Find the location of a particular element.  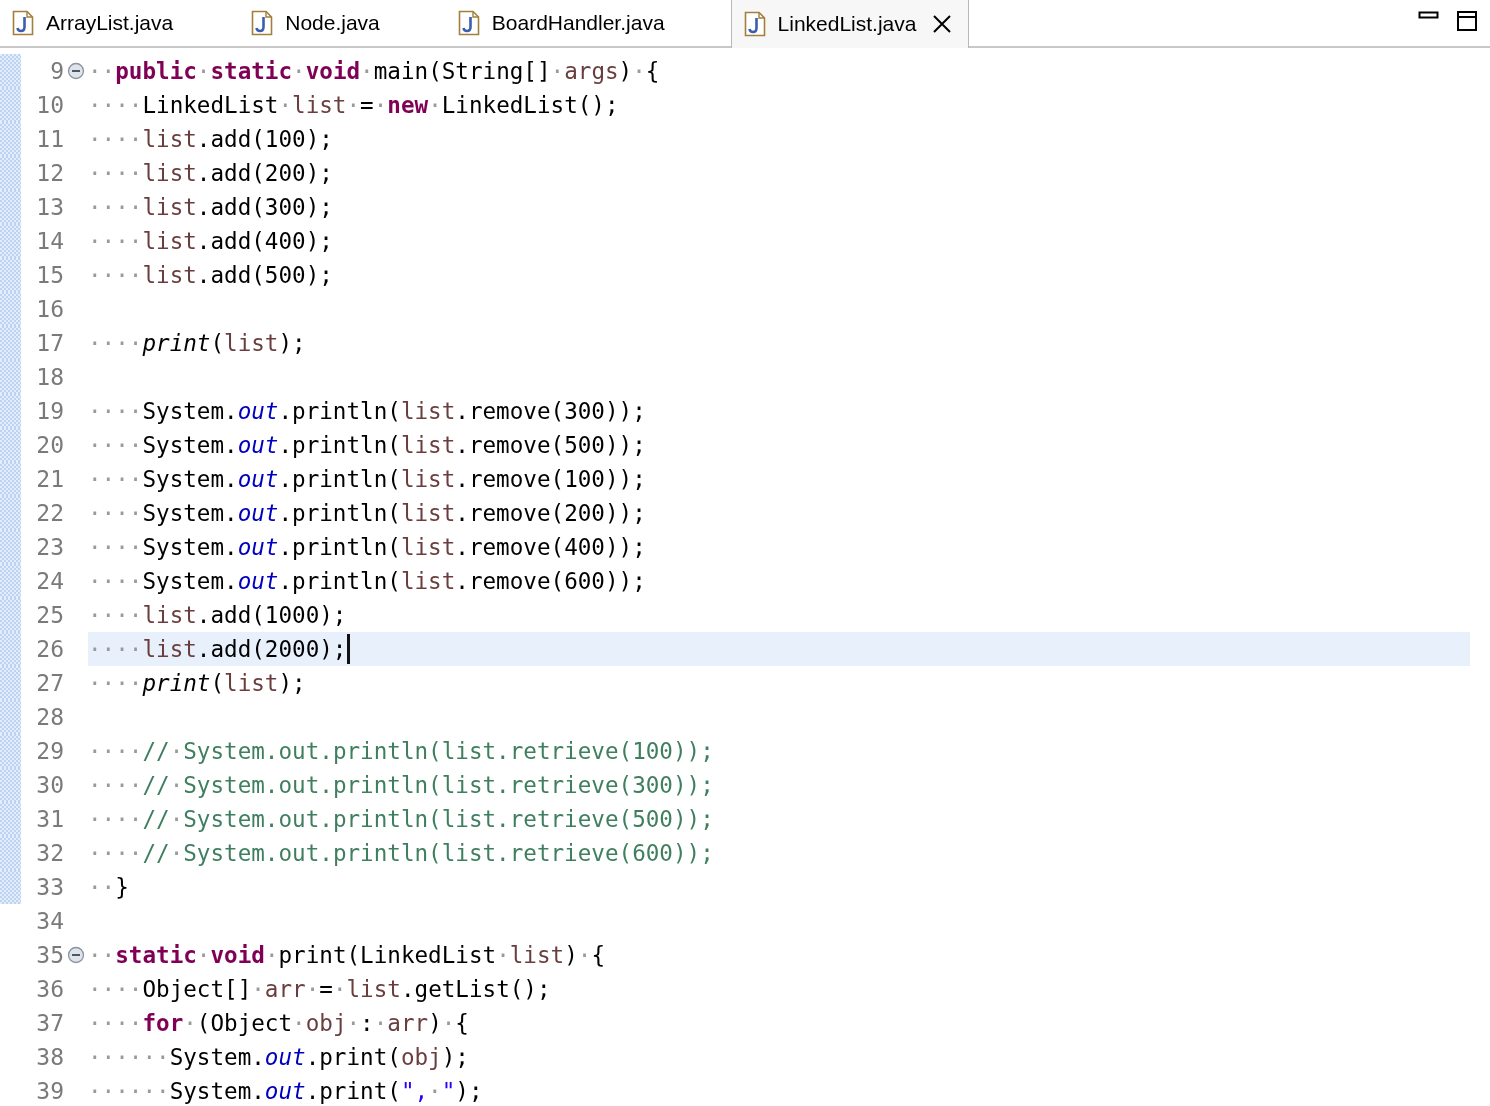

maximize-button is located at coordinates (1467, 21).